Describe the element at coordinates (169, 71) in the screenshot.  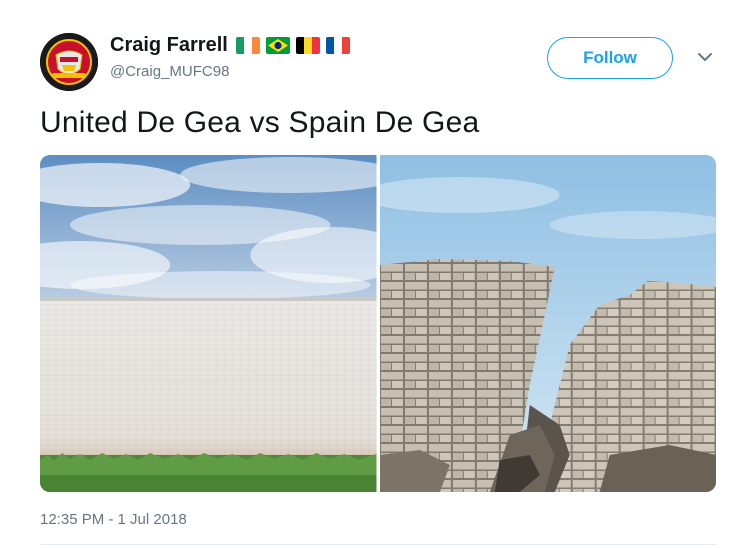
I see `user-handle: @Craig_MUFC98` at that location.